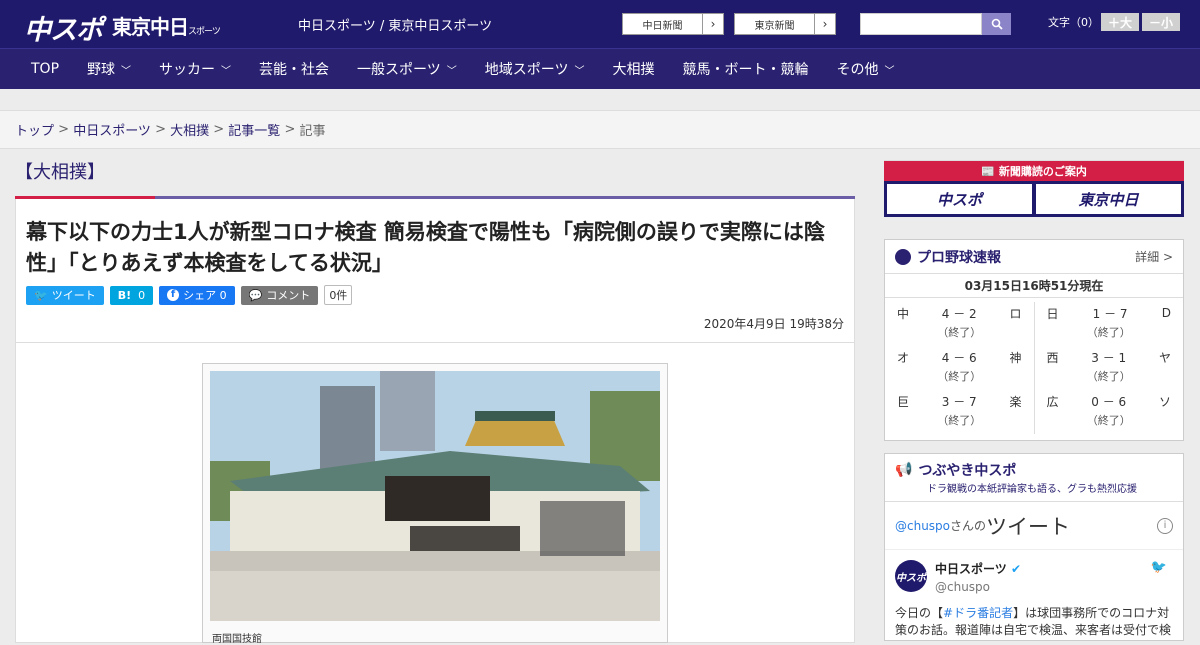 The height and width of the screenshot is (645, 1200). I want to click on avatar: 中スポ, so click(911, 576).